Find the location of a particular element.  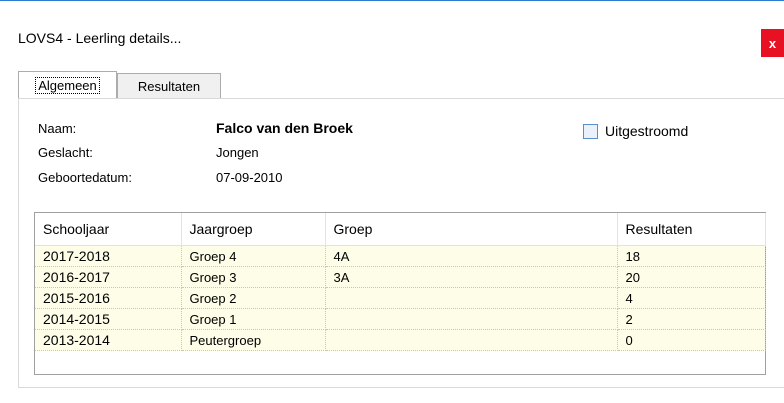

tab-resultaten: Resultaten is located at coordinates (169, 85).